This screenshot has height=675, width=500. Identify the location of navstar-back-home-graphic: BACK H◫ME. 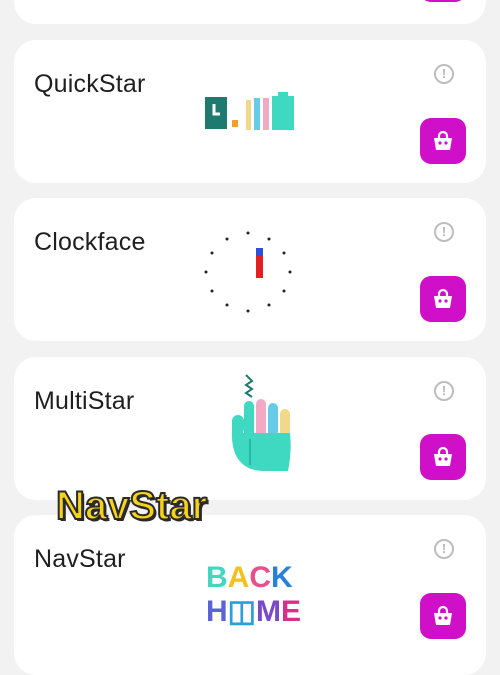
(253, 594).